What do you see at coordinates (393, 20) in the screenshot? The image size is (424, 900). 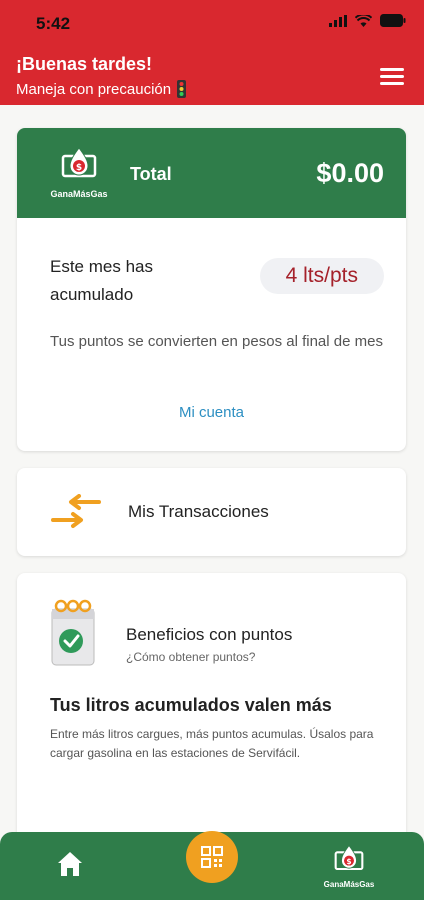 I see `battery-icon` at bounding box center [393, 20].